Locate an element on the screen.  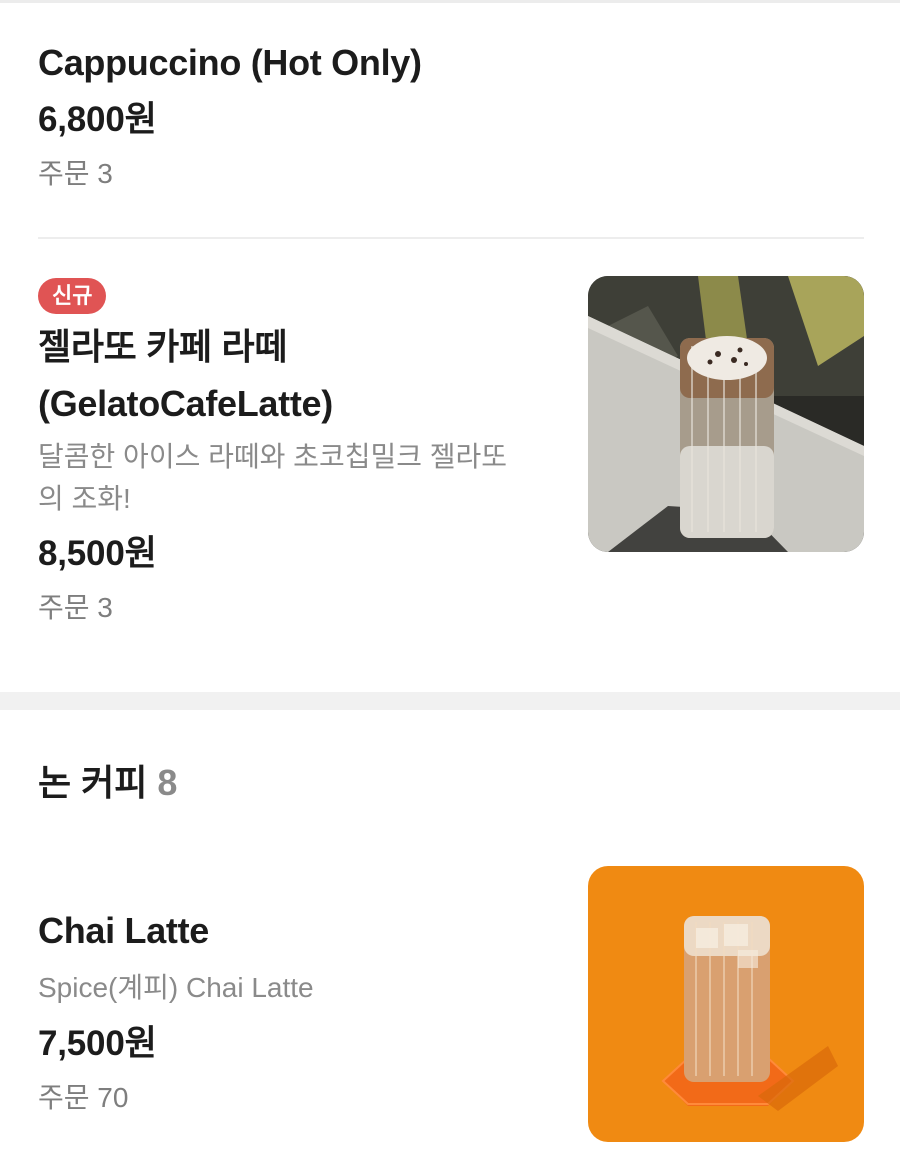
item-name-line2: (GelatoCafeLatte) is located at coordinates (185, 403).